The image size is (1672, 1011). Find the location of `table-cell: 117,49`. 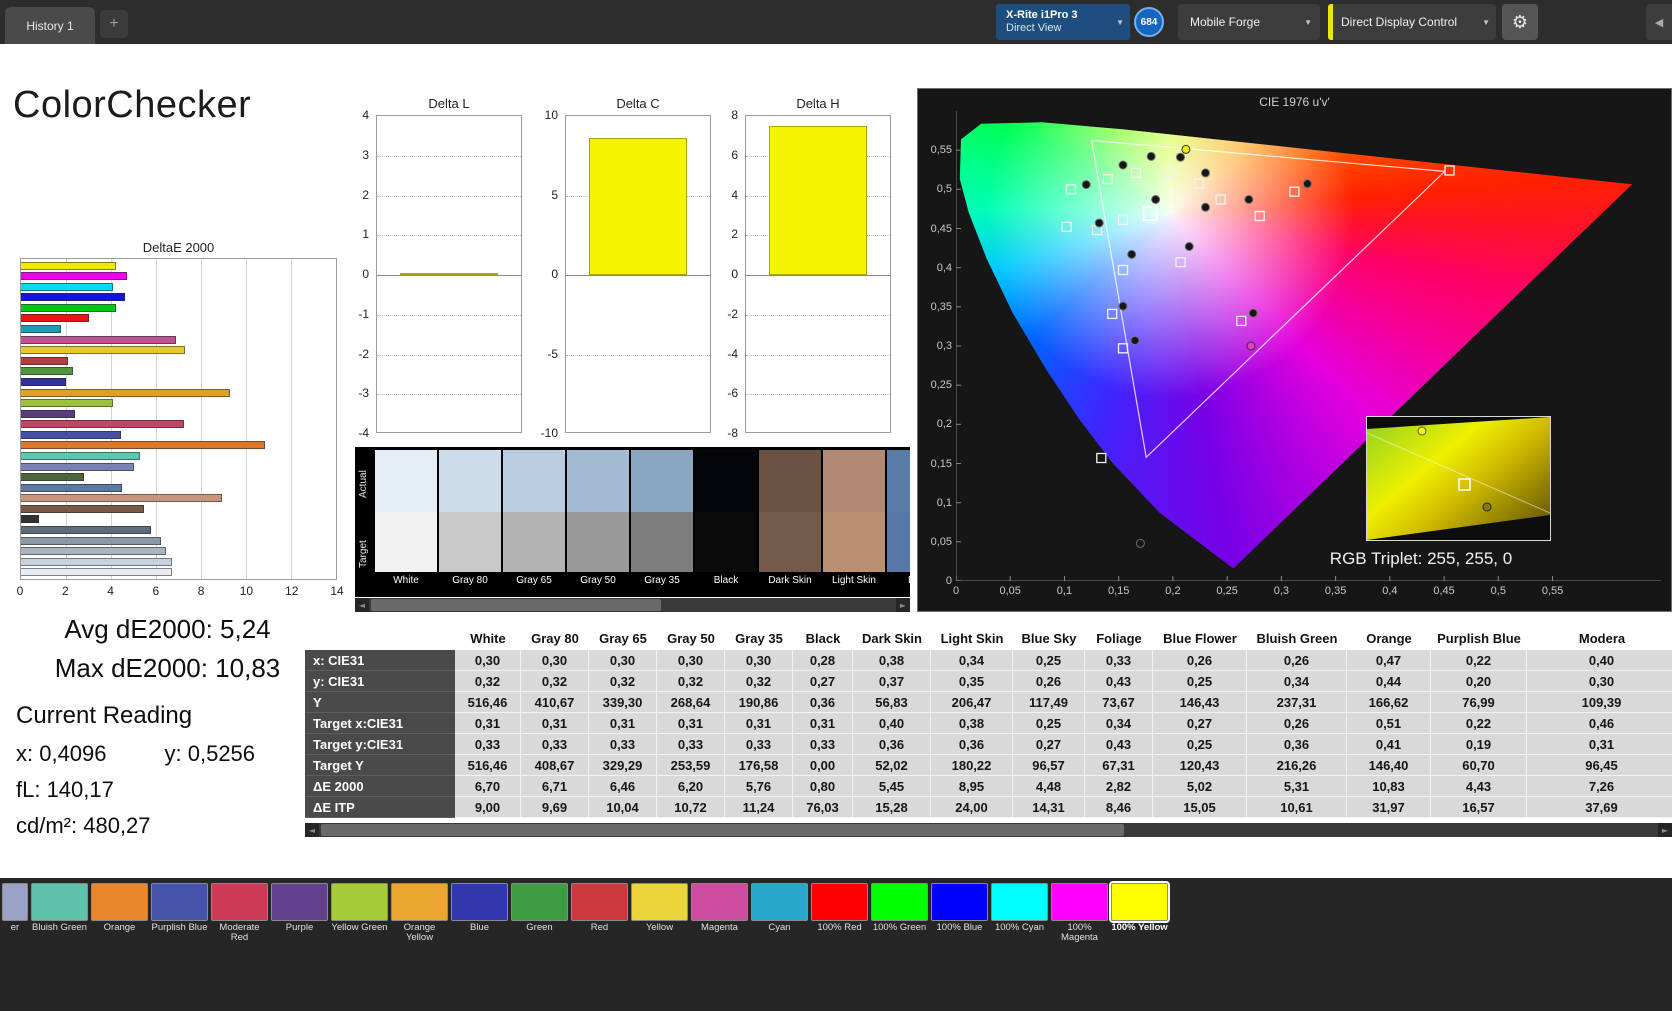

table-cell: 117,49 is located at coordinates (1049, 702).